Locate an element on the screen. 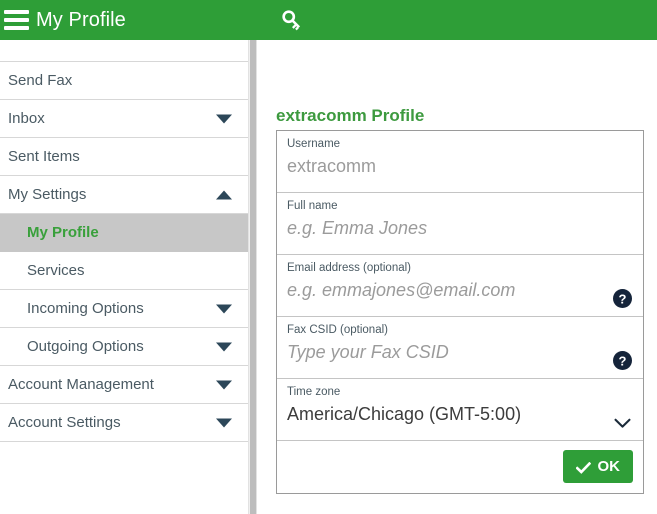  profile-panel-title: extracomm Profile is located at coordinates (350, 115).